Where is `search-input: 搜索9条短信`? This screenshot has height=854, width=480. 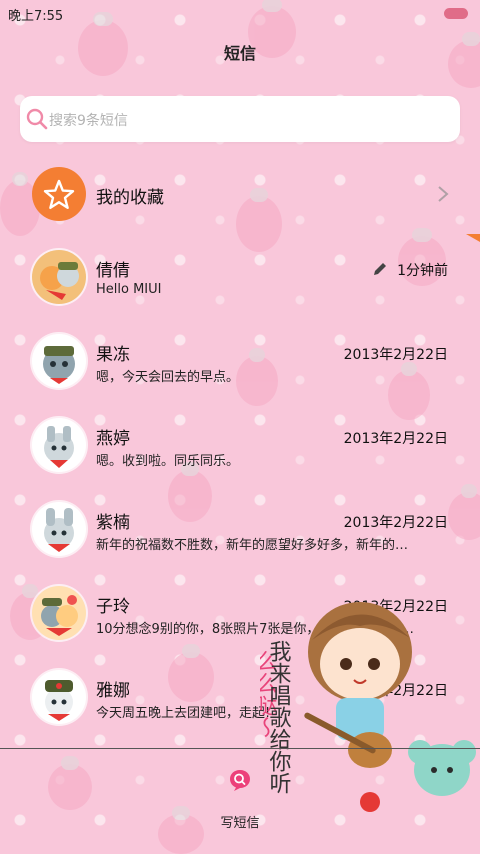
search-input: 搜索9条短信 is located at coordinates (240, 119).